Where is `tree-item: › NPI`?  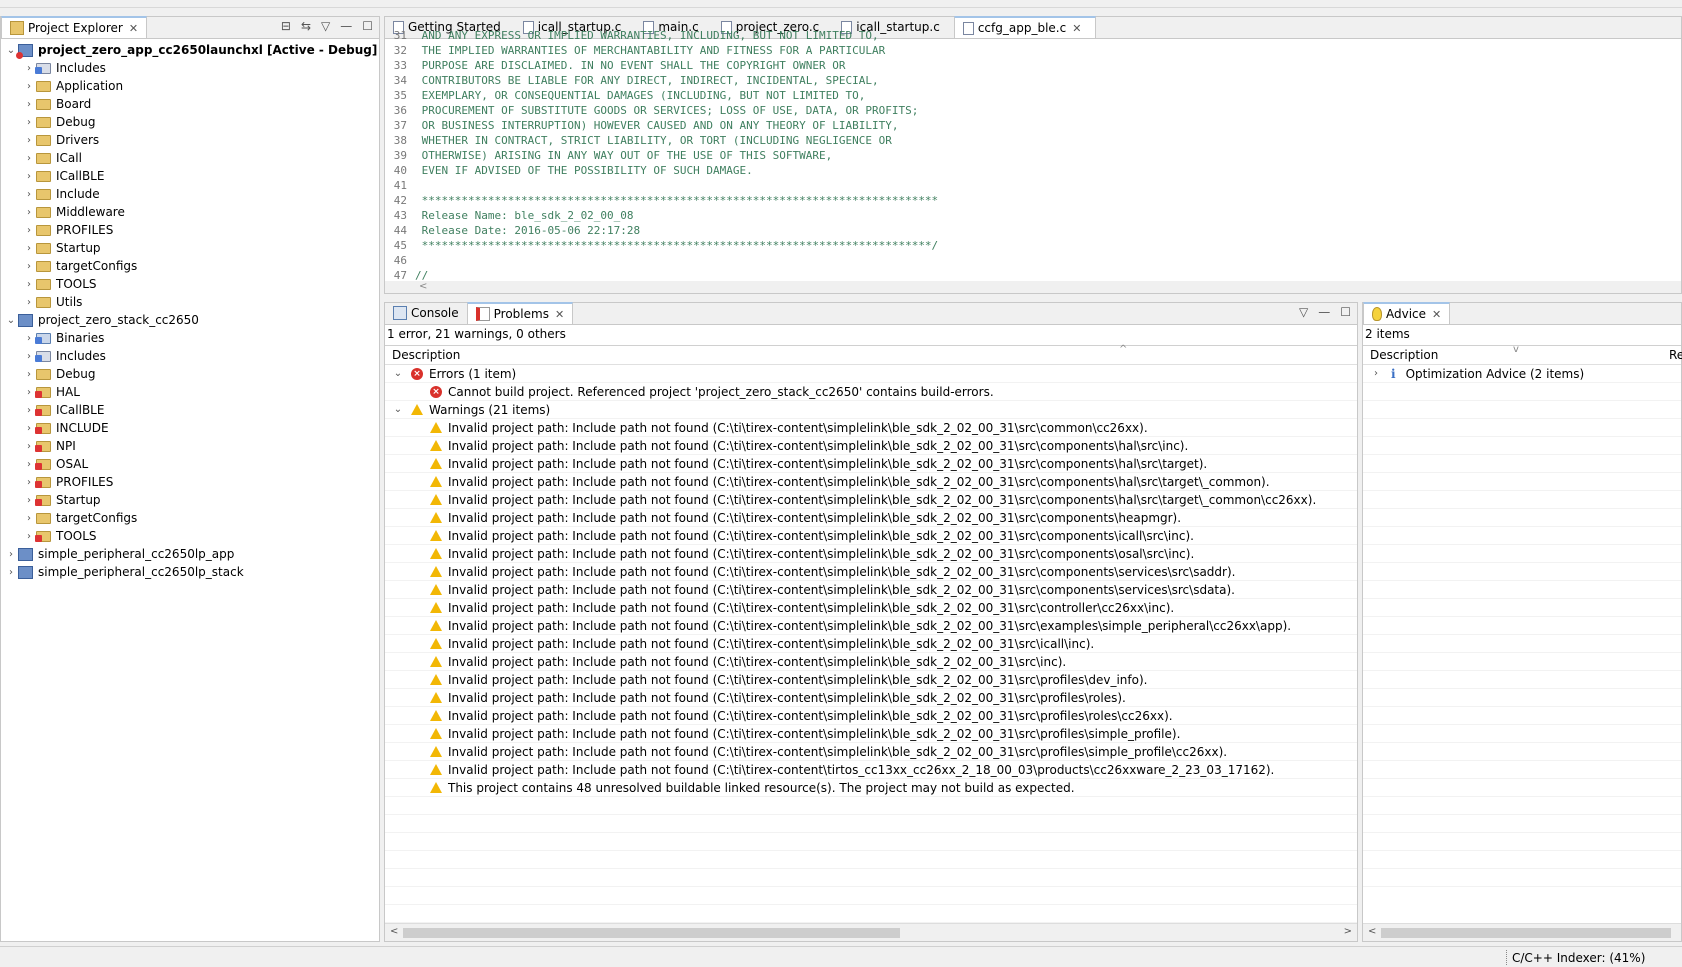 tree-item: › NPI is located at coordinates (190, 446).